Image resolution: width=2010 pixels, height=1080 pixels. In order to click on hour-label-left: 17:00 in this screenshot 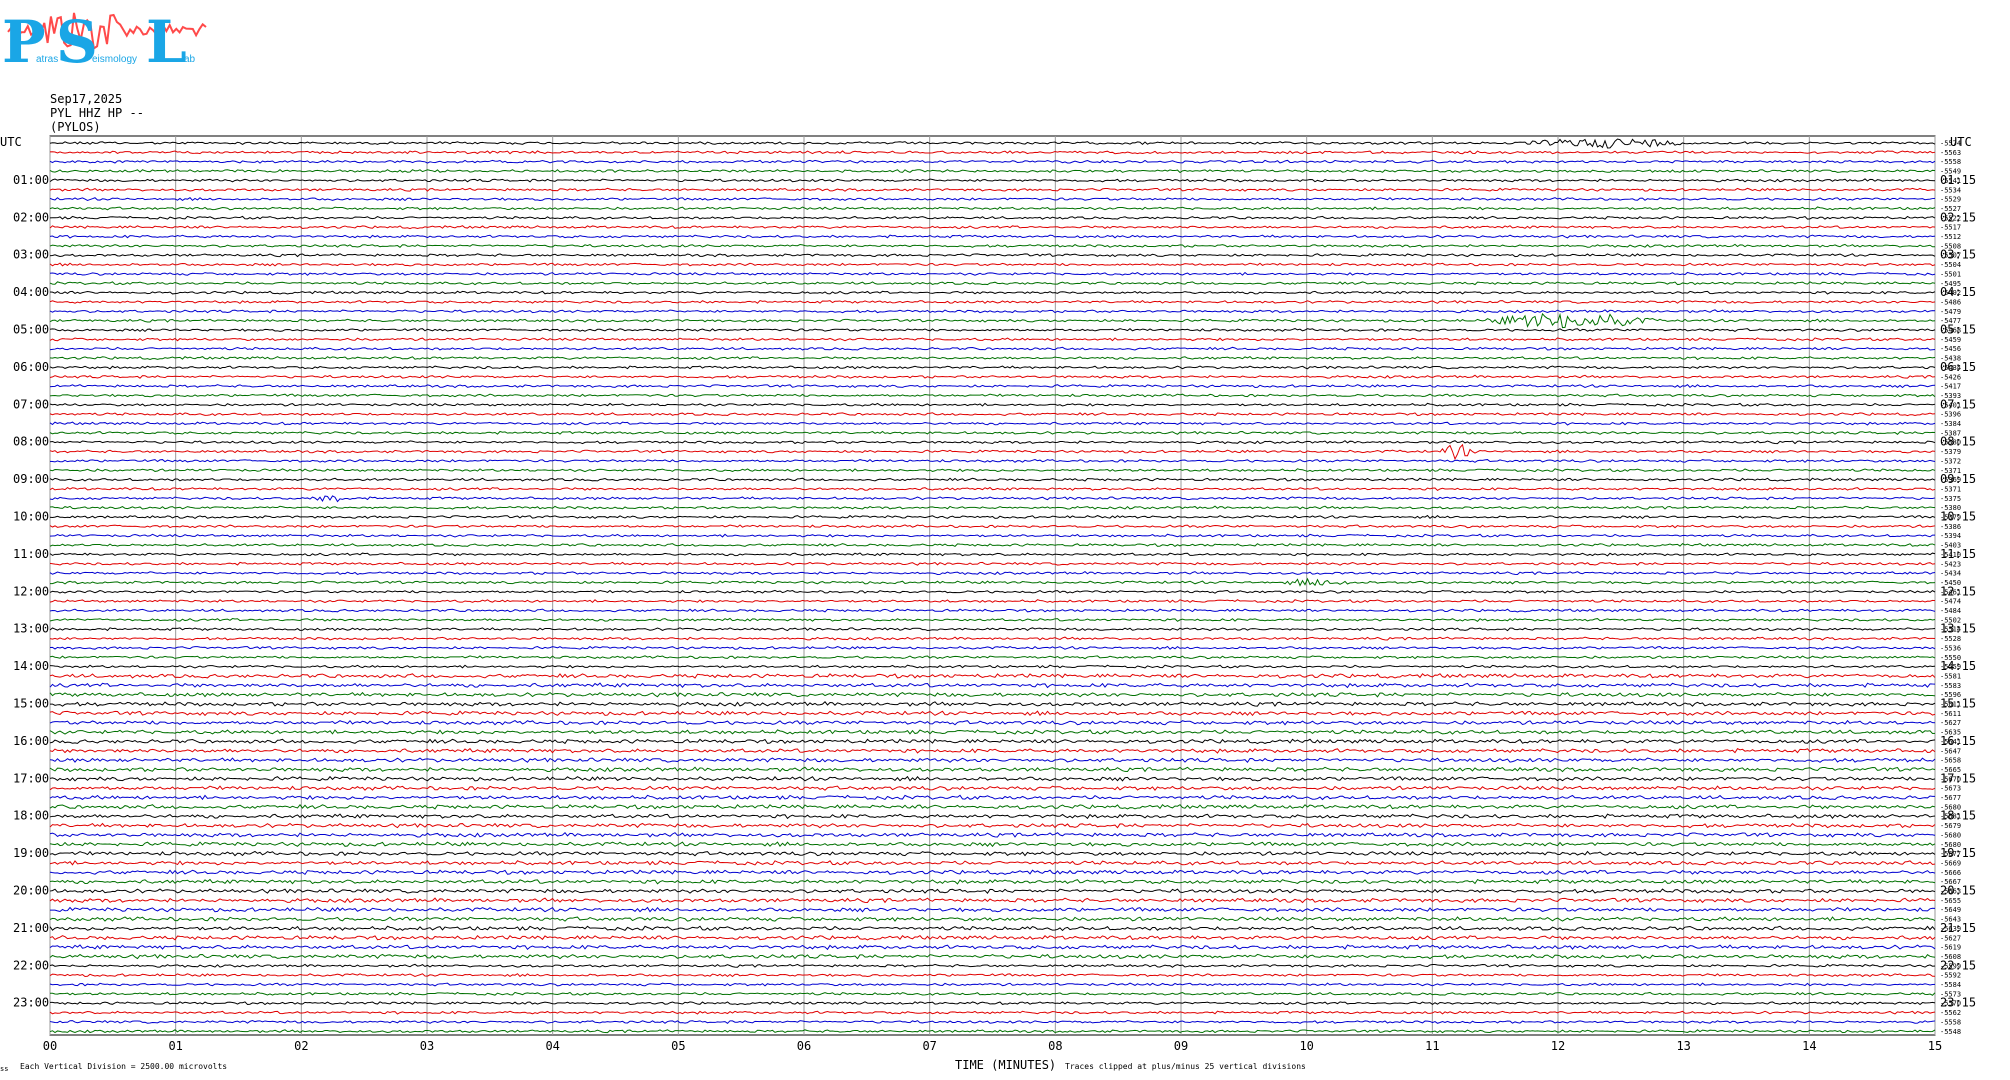, I will do `click(31, 778)`.